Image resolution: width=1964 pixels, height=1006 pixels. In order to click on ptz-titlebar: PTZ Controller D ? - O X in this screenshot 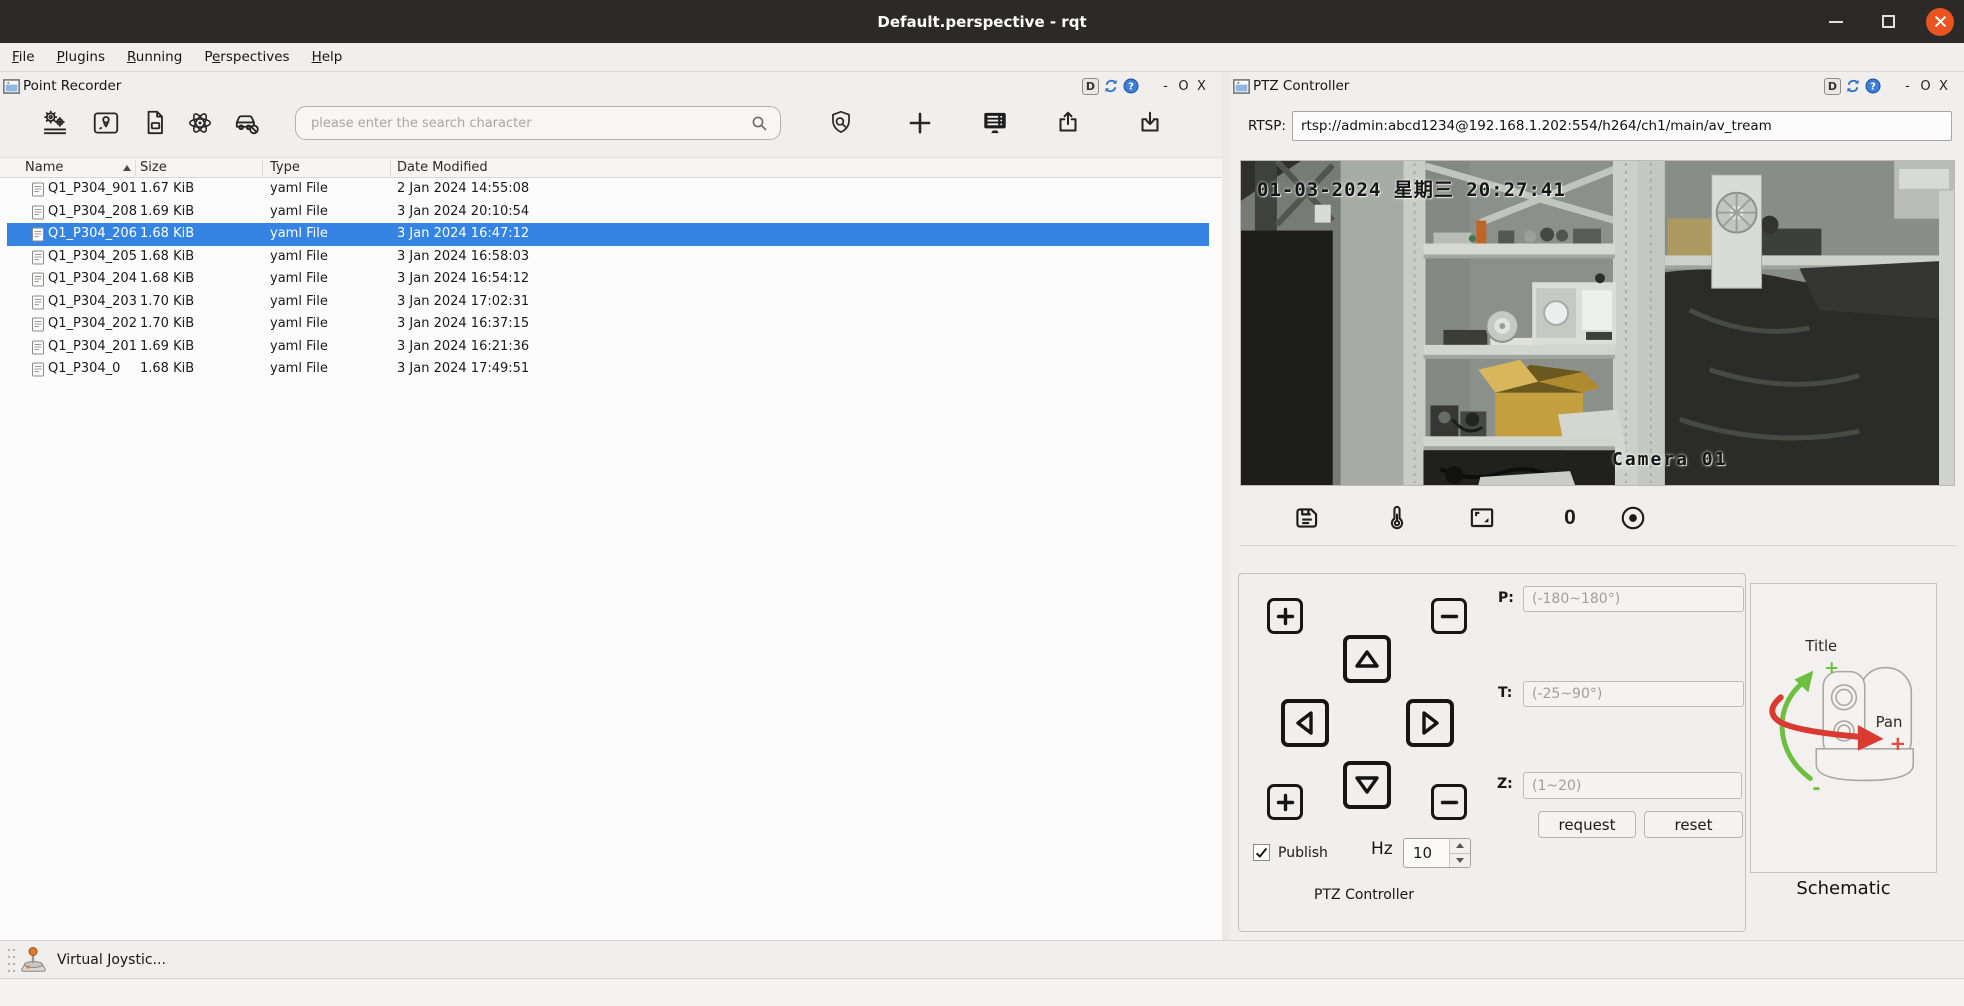, I will do `click(1597, 86)`.